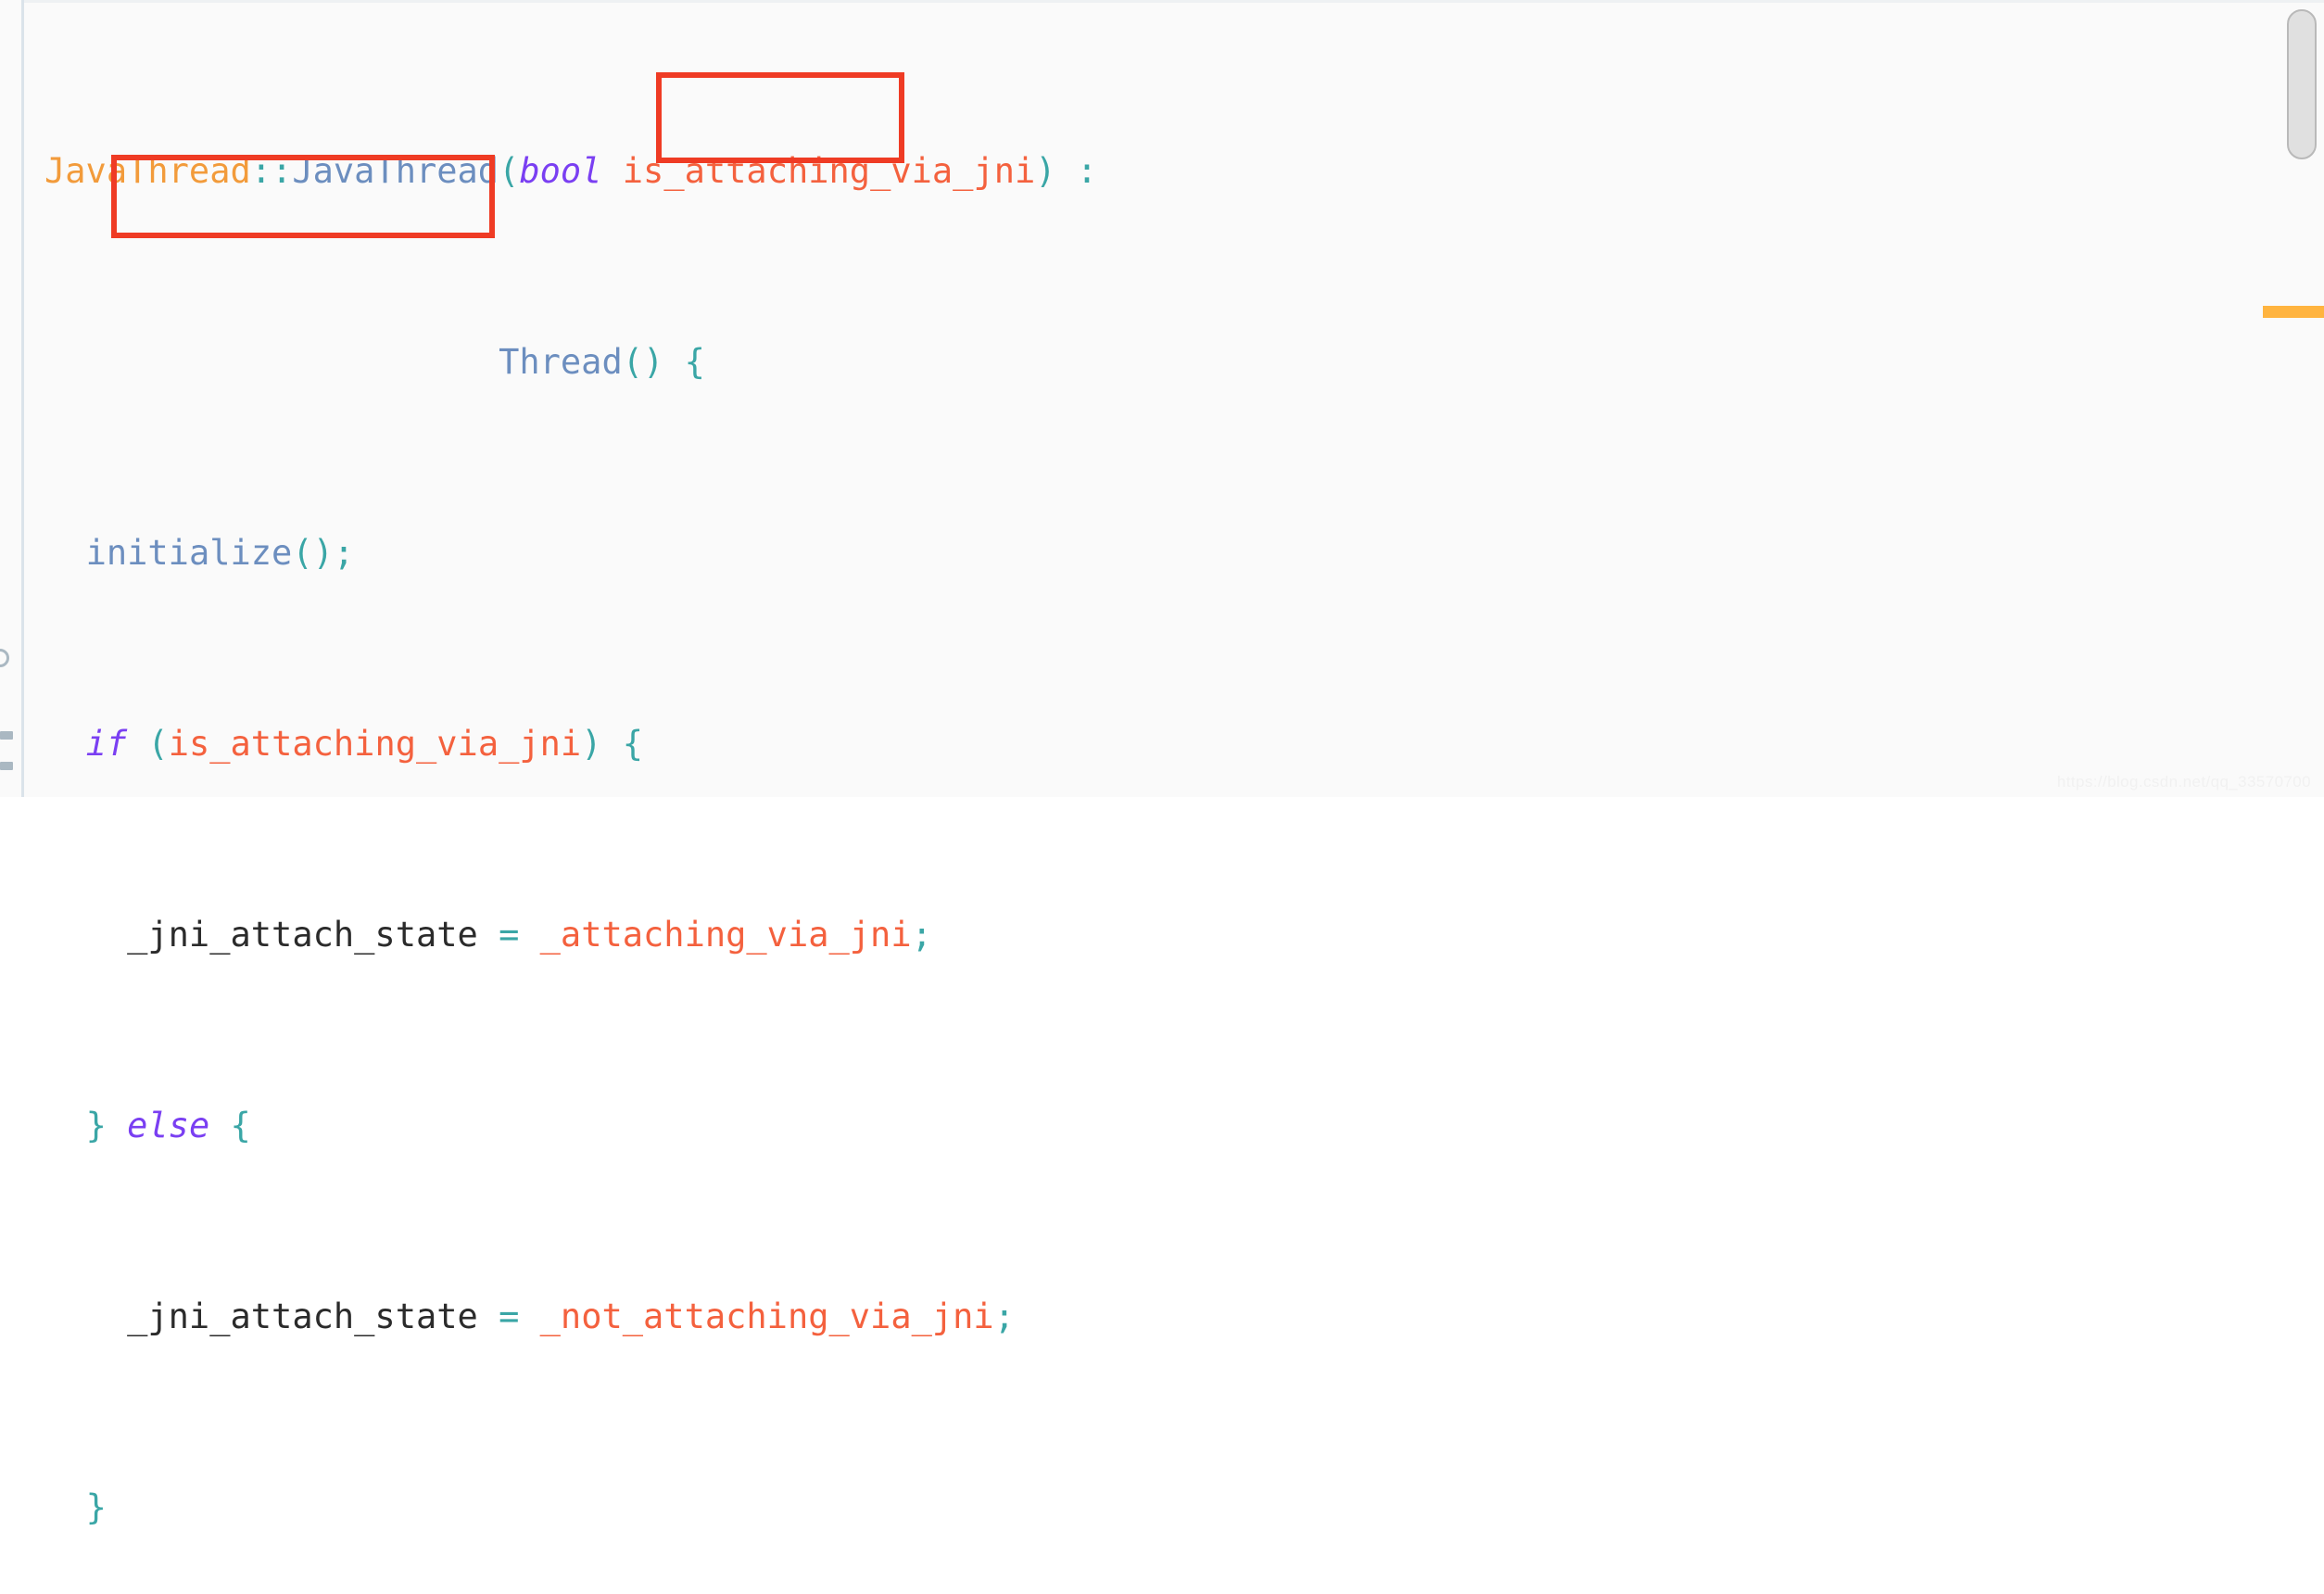 This screenshot has width=2324, height=1594. Describe the element at coordinates (561, 361) in the screenshot. I see `token-base-constructor: Thread` at that location.